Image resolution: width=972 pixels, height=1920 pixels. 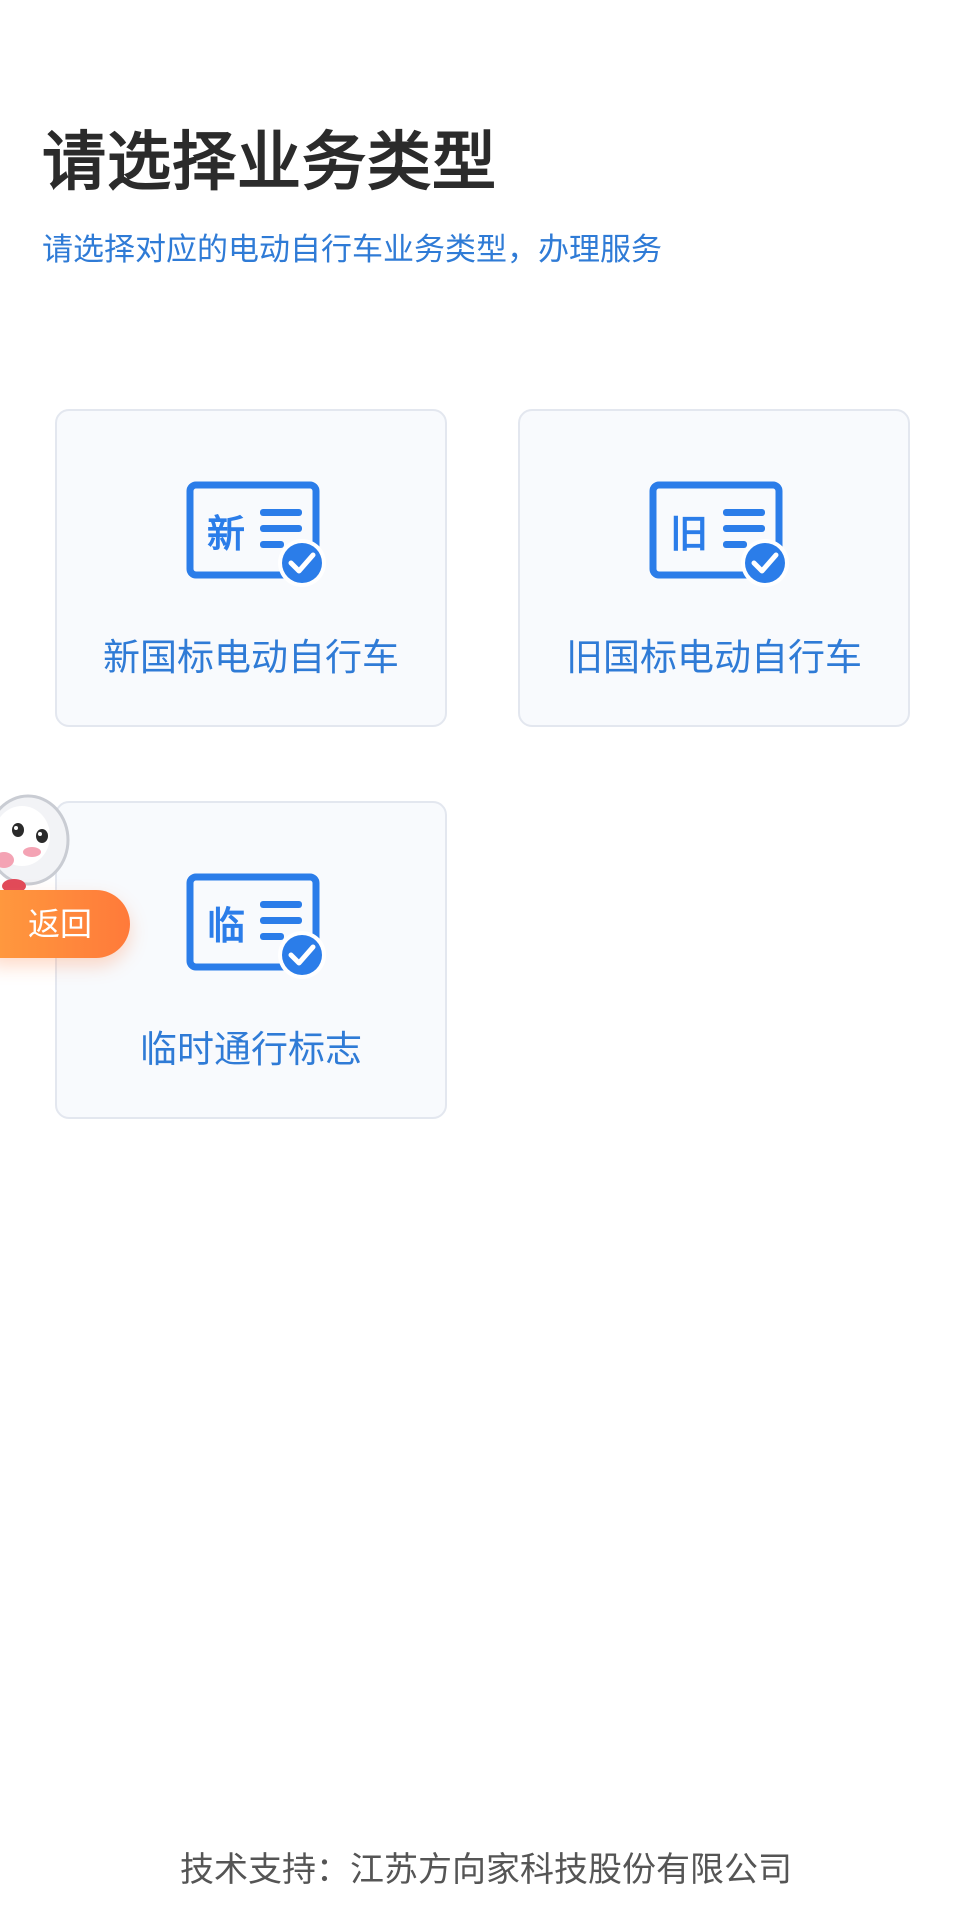 What do you see at coordinates (226, 534) in the screenshot?
I see `card-icon-char: 新` at bounding box center [226, 534].